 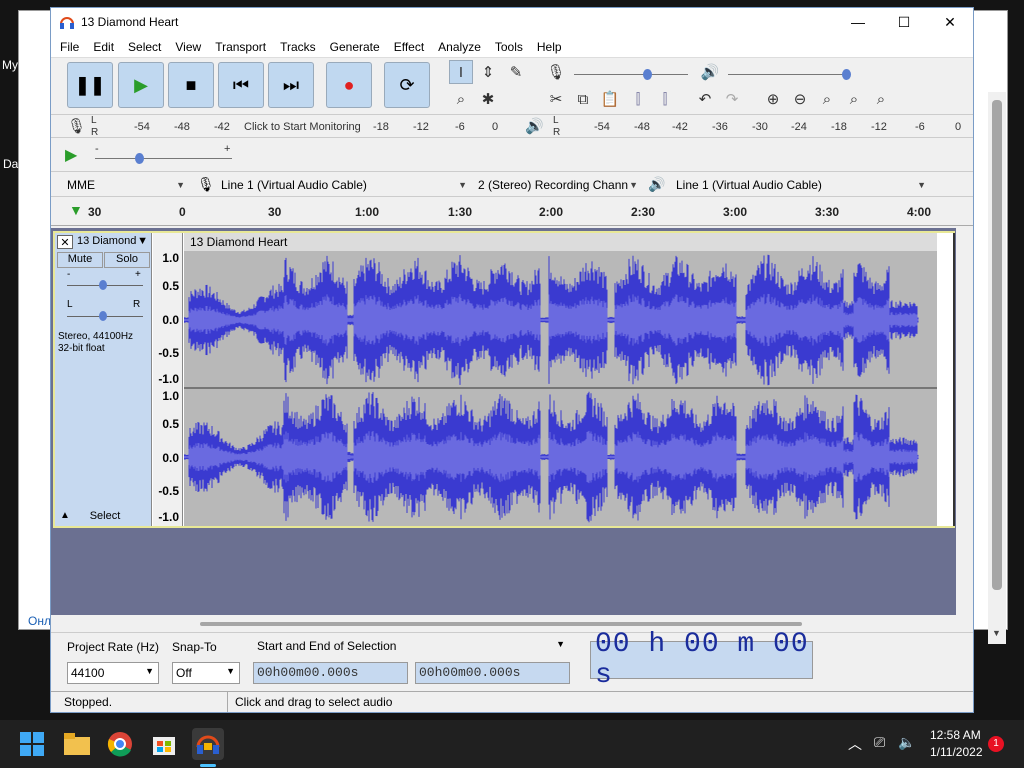 I want to click on skip-end-button: ⏭, so click(x=291, y=85).